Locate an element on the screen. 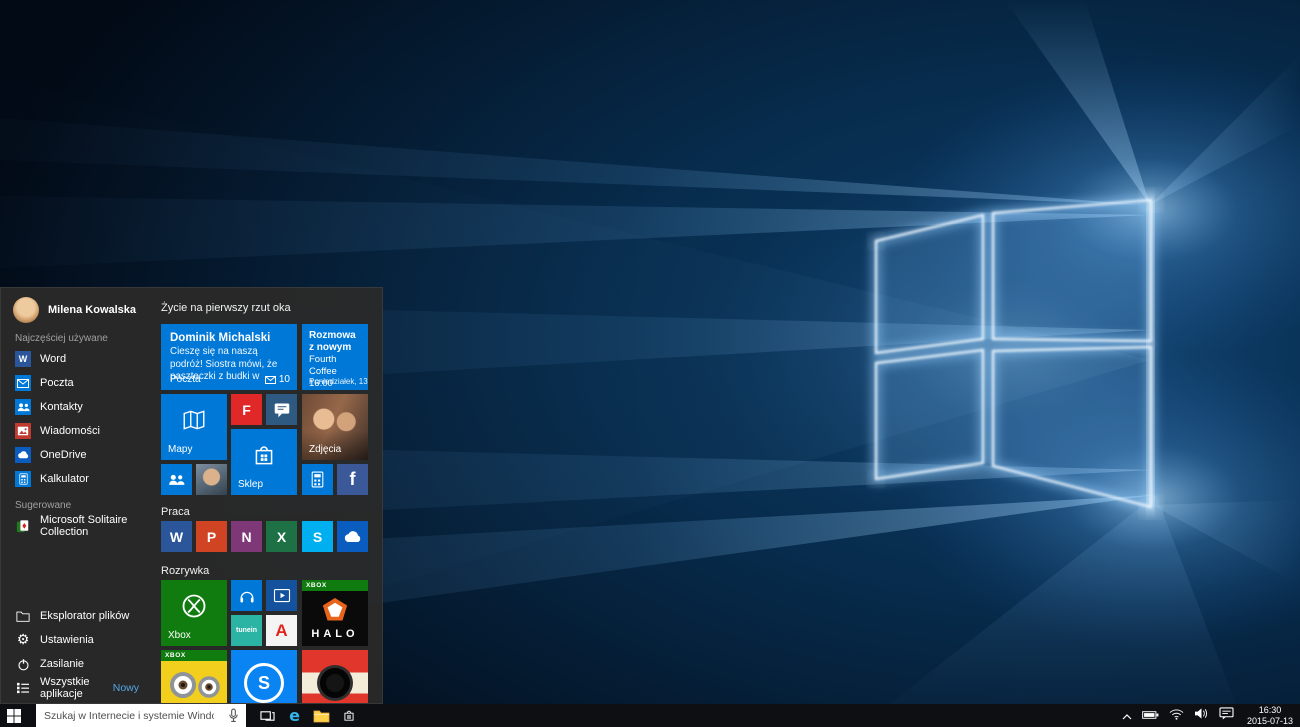  app-label: Poczta is located at coordinates (57, 383).